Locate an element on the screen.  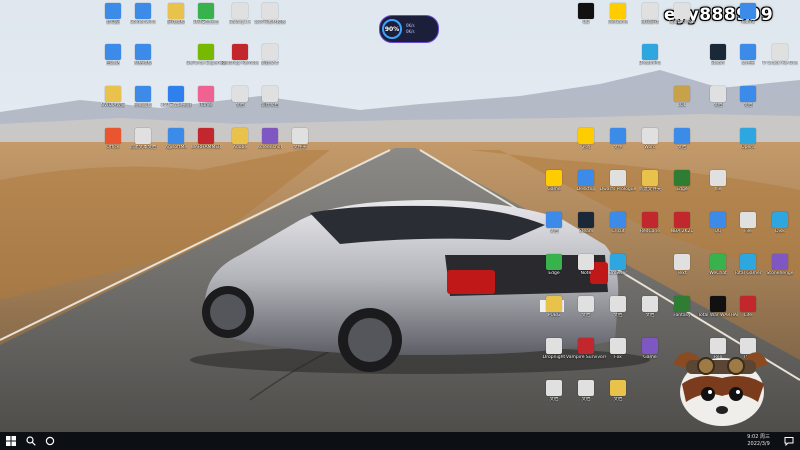
desktop-icon: 控制面板 is located at coordinates (143, 97).